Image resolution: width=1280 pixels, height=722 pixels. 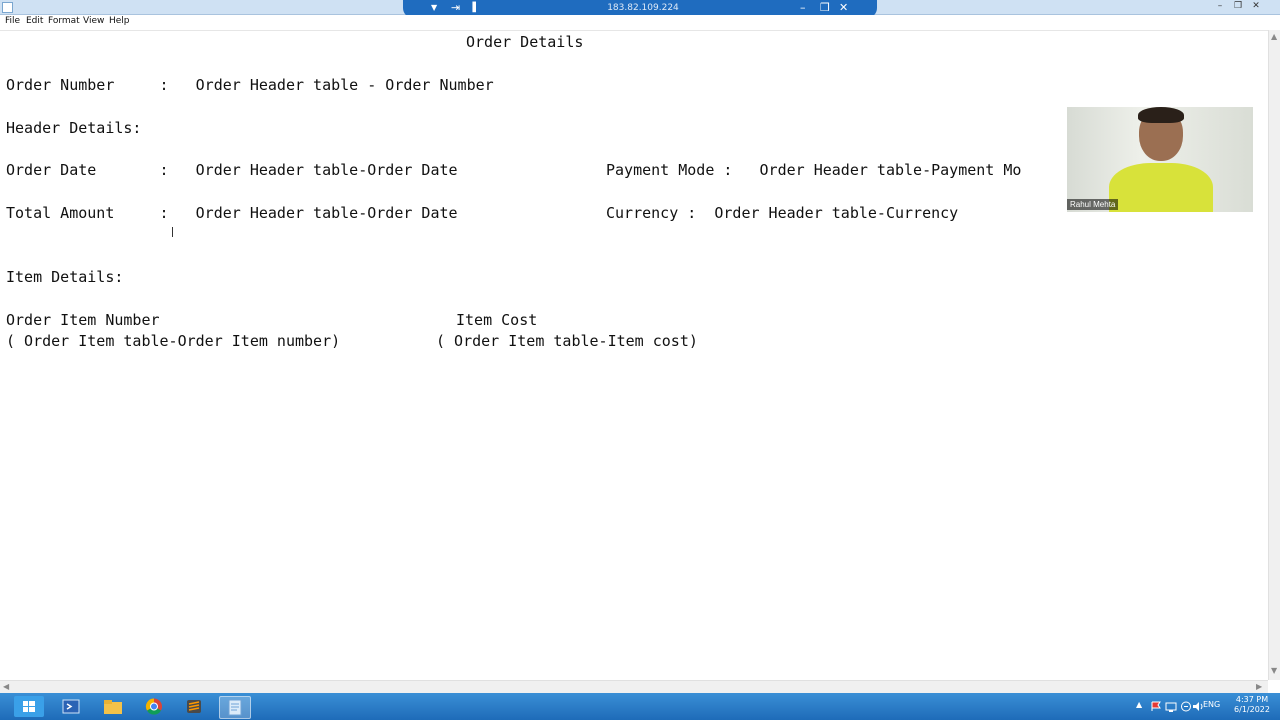 I want to click on scroll-up-icon: ▲, so click(x=1274, y=36).